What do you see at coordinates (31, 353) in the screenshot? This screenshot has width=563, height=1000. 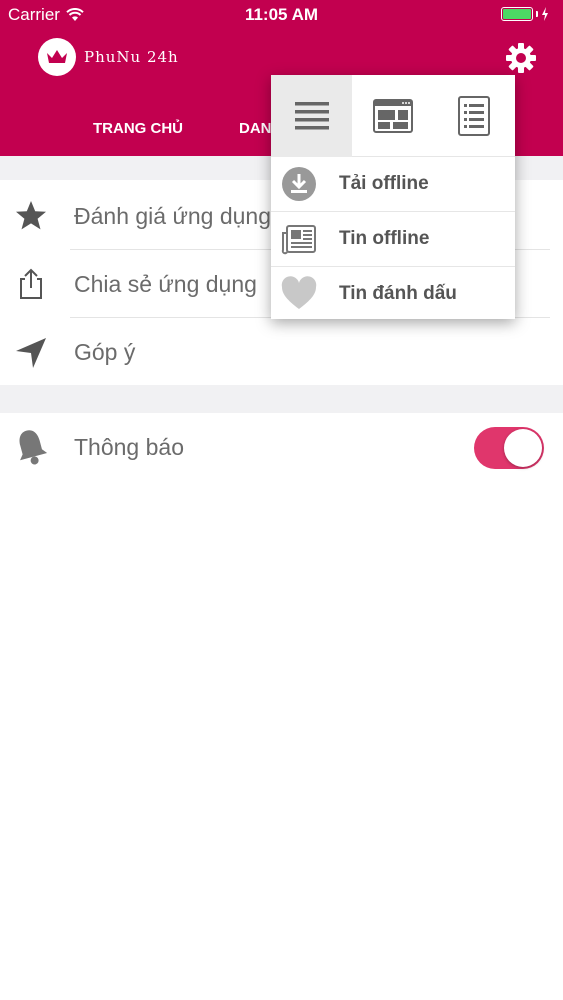 I see `send-arrow-icon` at bounding box center [31, 353].